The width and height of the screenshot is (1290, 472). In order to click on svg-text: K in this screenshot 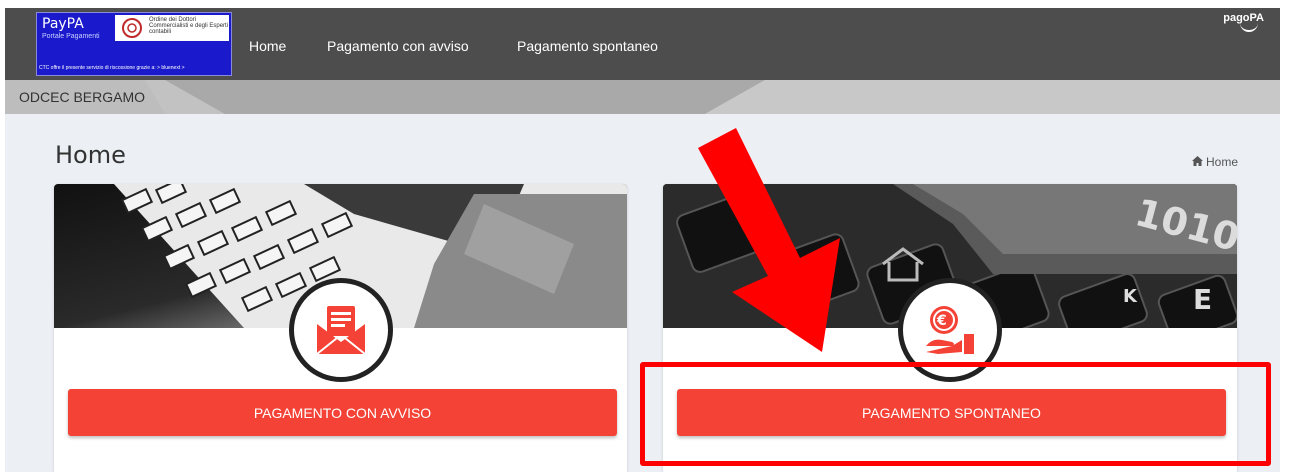, I will do `click(1130, 296)`.